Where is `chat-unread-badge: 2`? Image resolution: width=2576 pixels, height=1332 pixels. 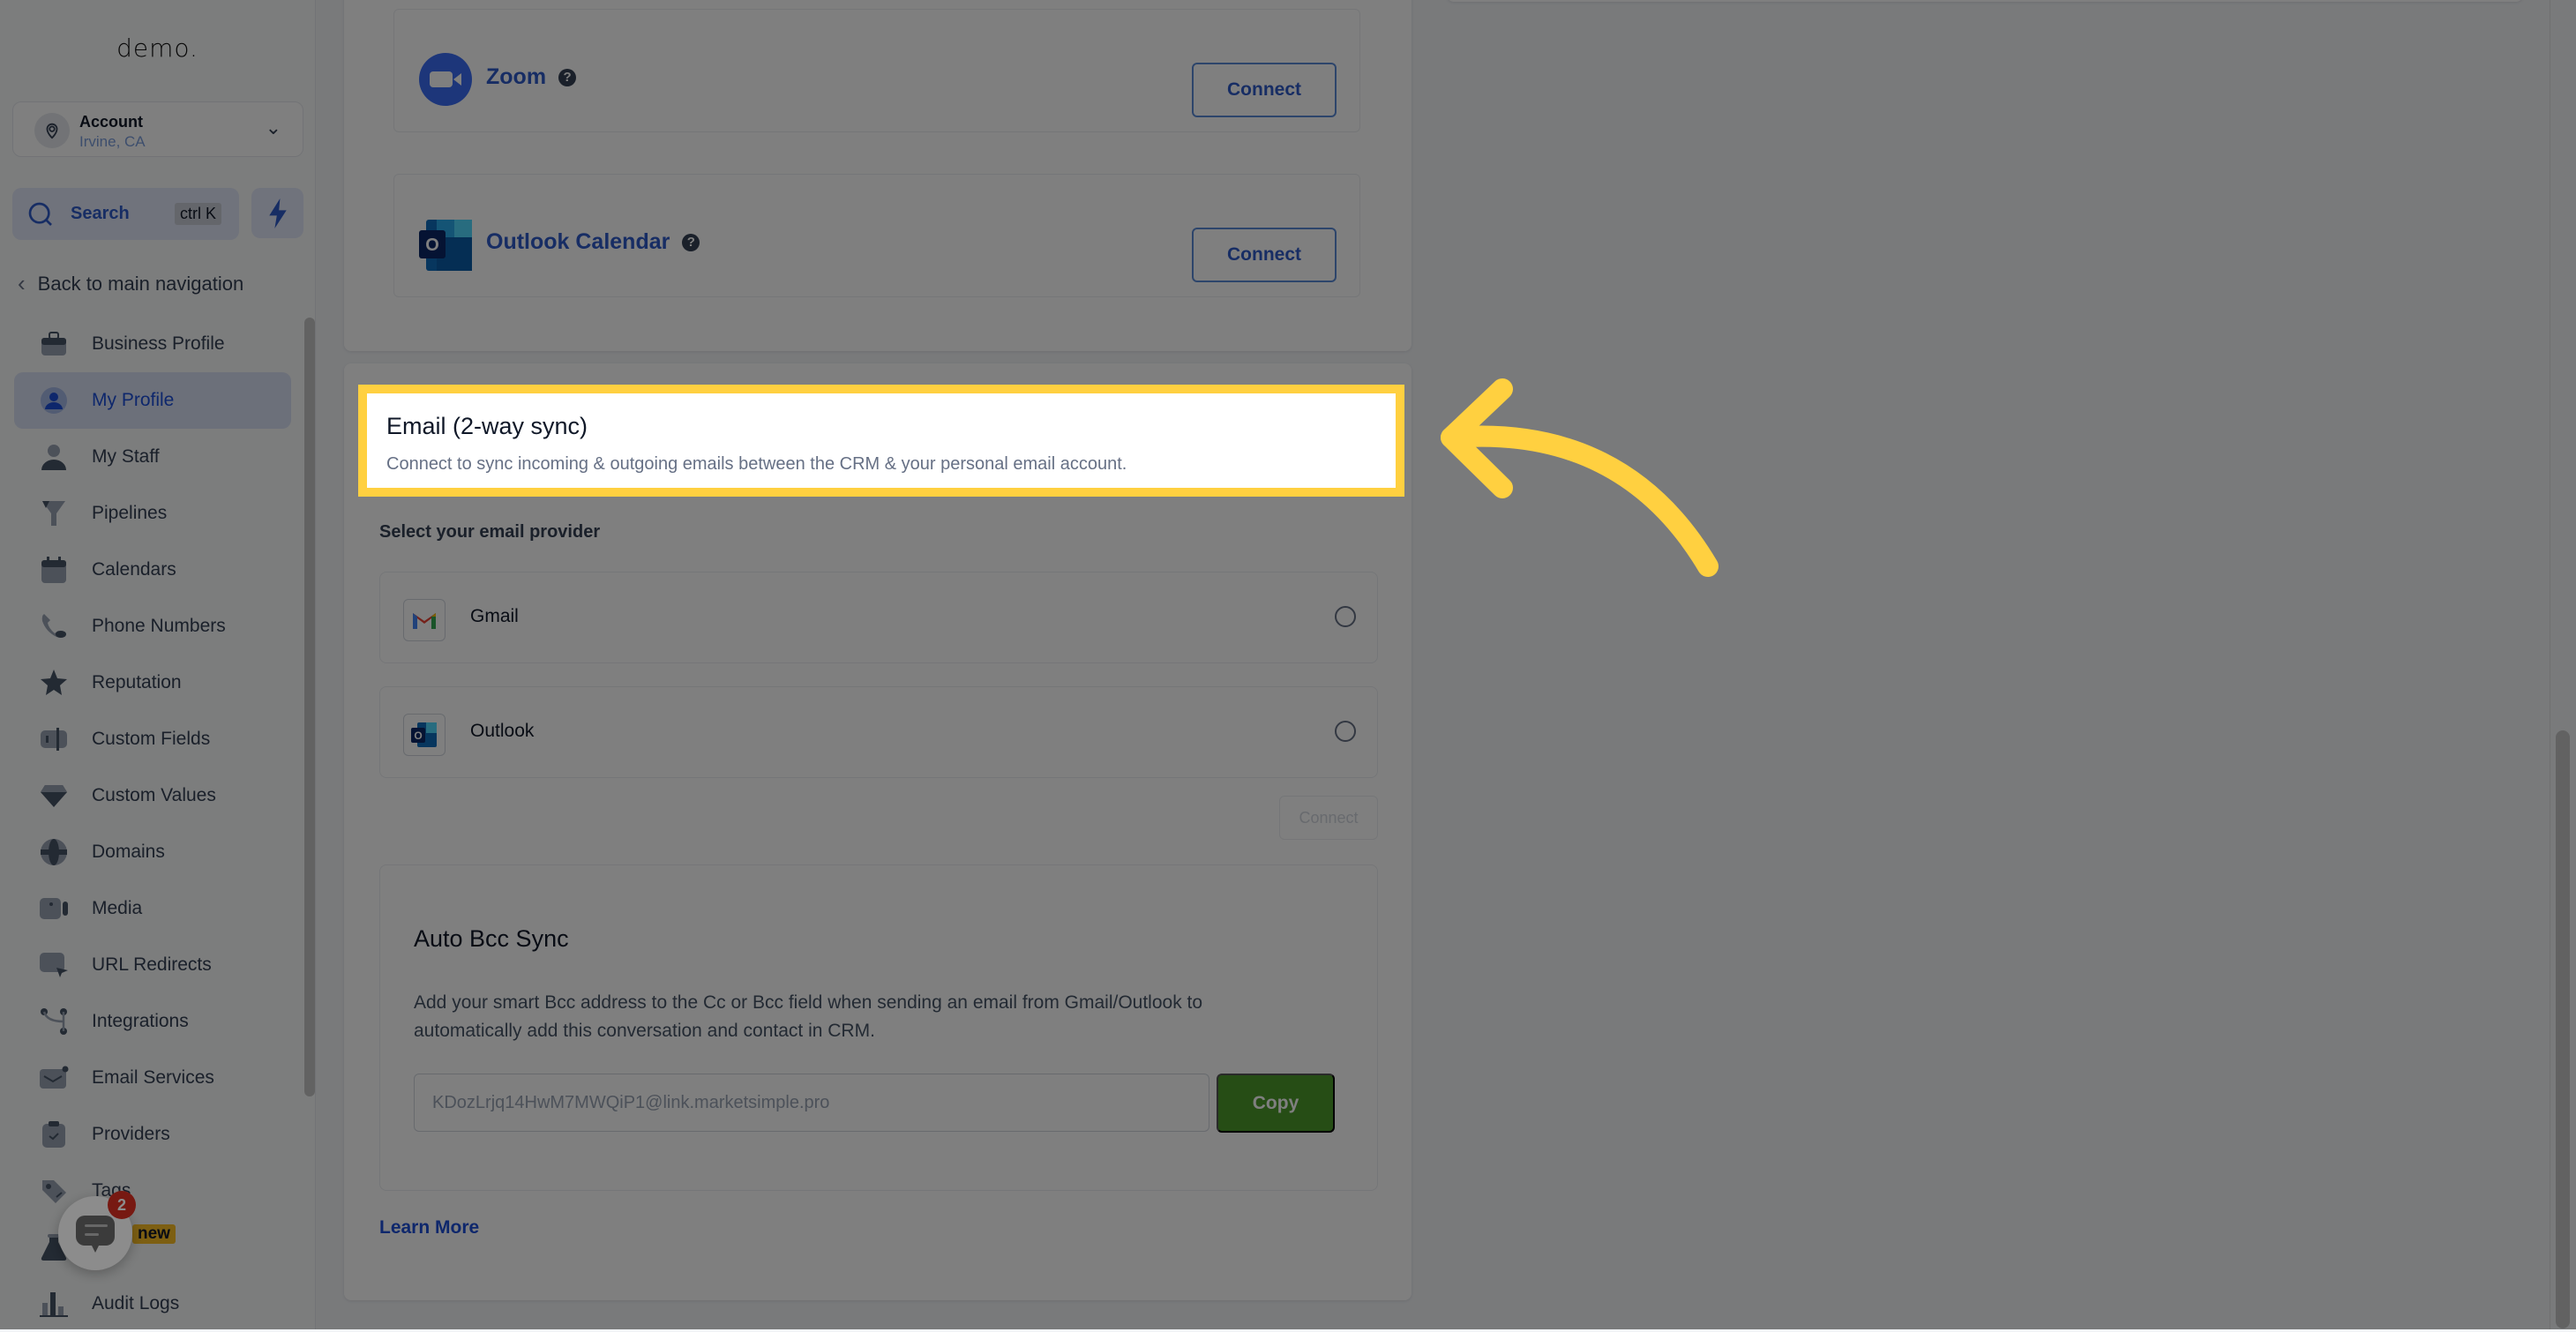
chat-unread-badge: 2 is located at coordinates (122, 1205).